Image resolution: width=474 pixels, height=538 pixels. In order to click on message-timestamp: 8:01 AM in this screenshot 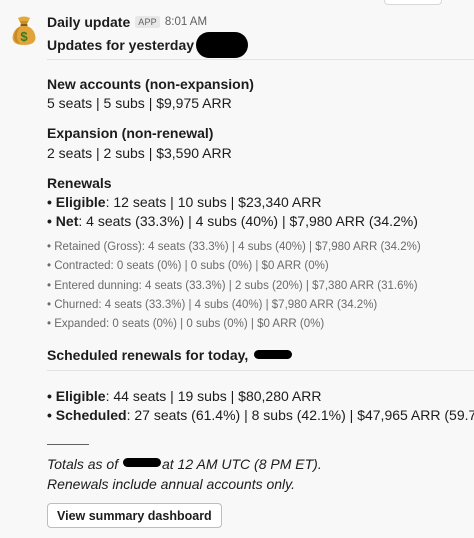, I will do `click(186, 22)`.